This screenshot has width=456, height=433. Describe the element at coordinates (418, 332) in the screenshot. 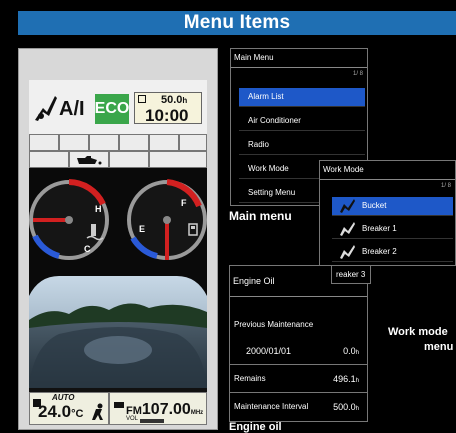

I see `work-mode-caption-line1: Work mode` at that location.